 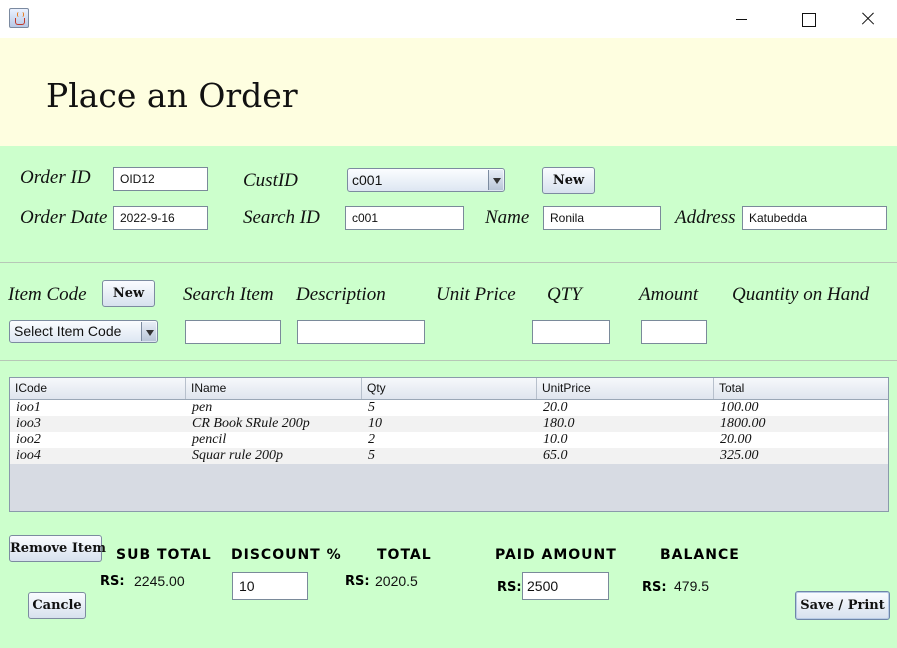 What do you see at coordinates (625, 388) in the screenshot?
I see `column-header-unitprice: UnitPrice` at bounding box center [625, 388].